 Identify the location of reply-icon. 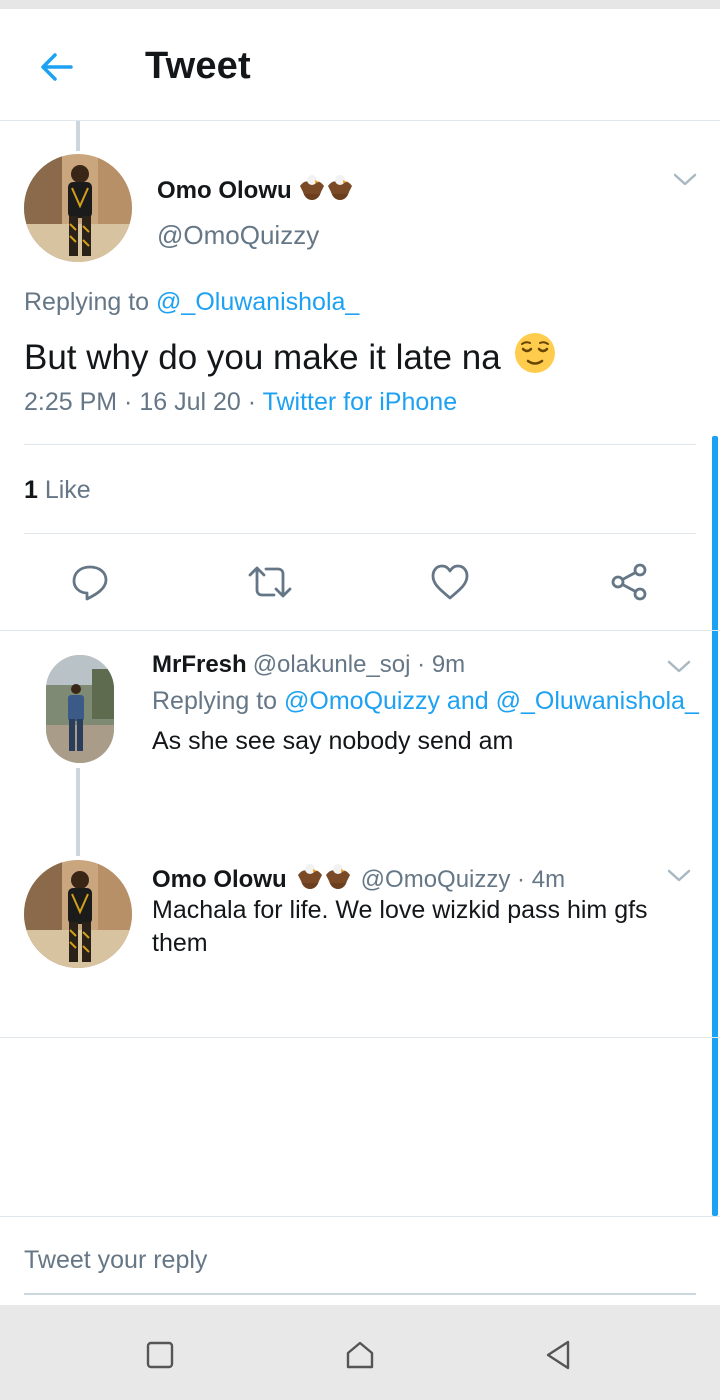
(90, 583).